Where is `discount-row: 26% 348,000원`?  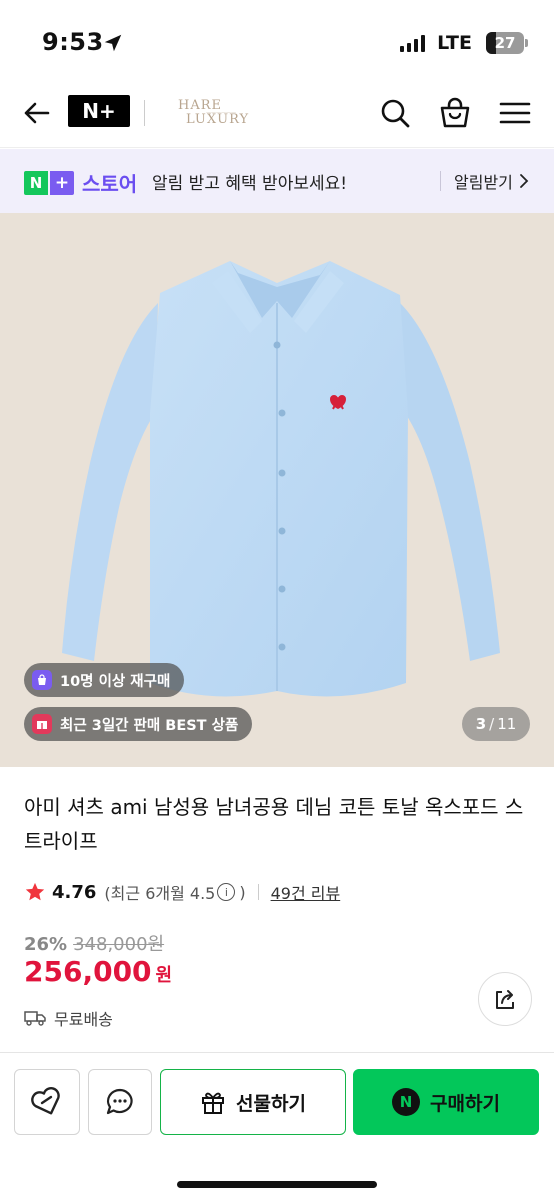 discount-row: 26% 348,000원 is located at coordinates (94, 943).